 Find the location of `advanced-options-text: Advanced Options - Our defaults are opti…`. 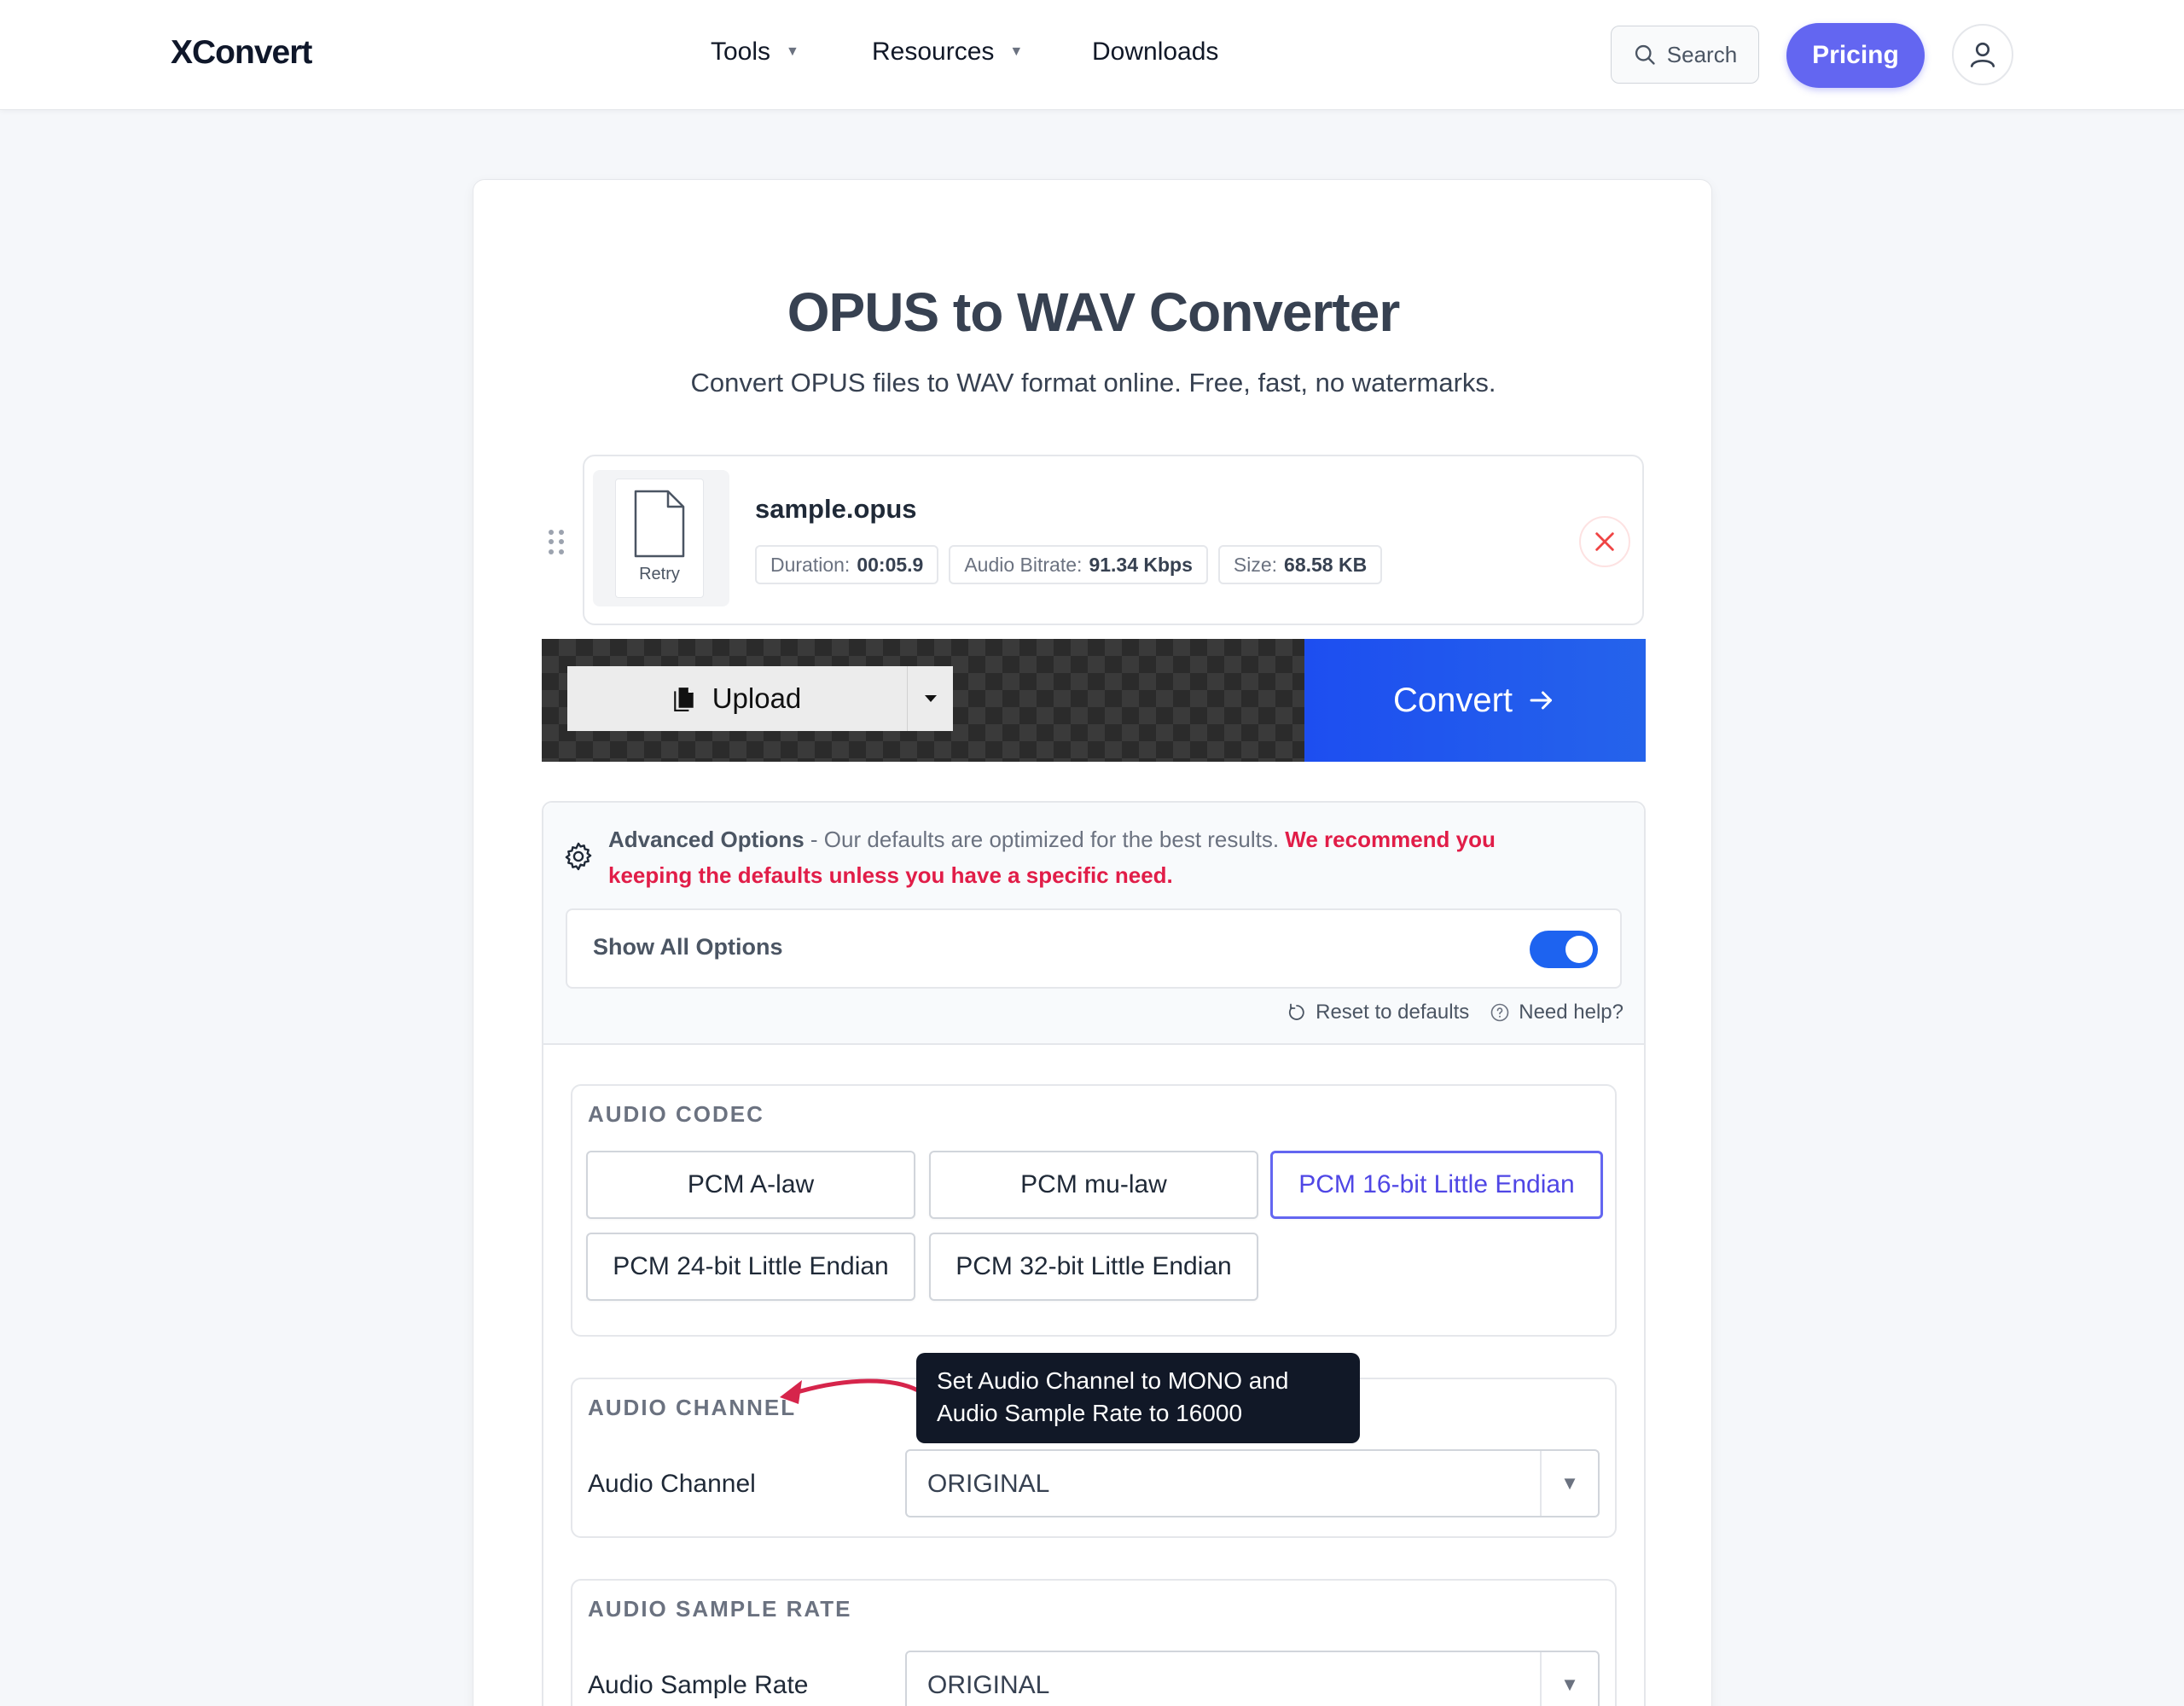

advanced-options-text: Advanced Options - Our defaults are opti… is located at coordinates (1095, 857).